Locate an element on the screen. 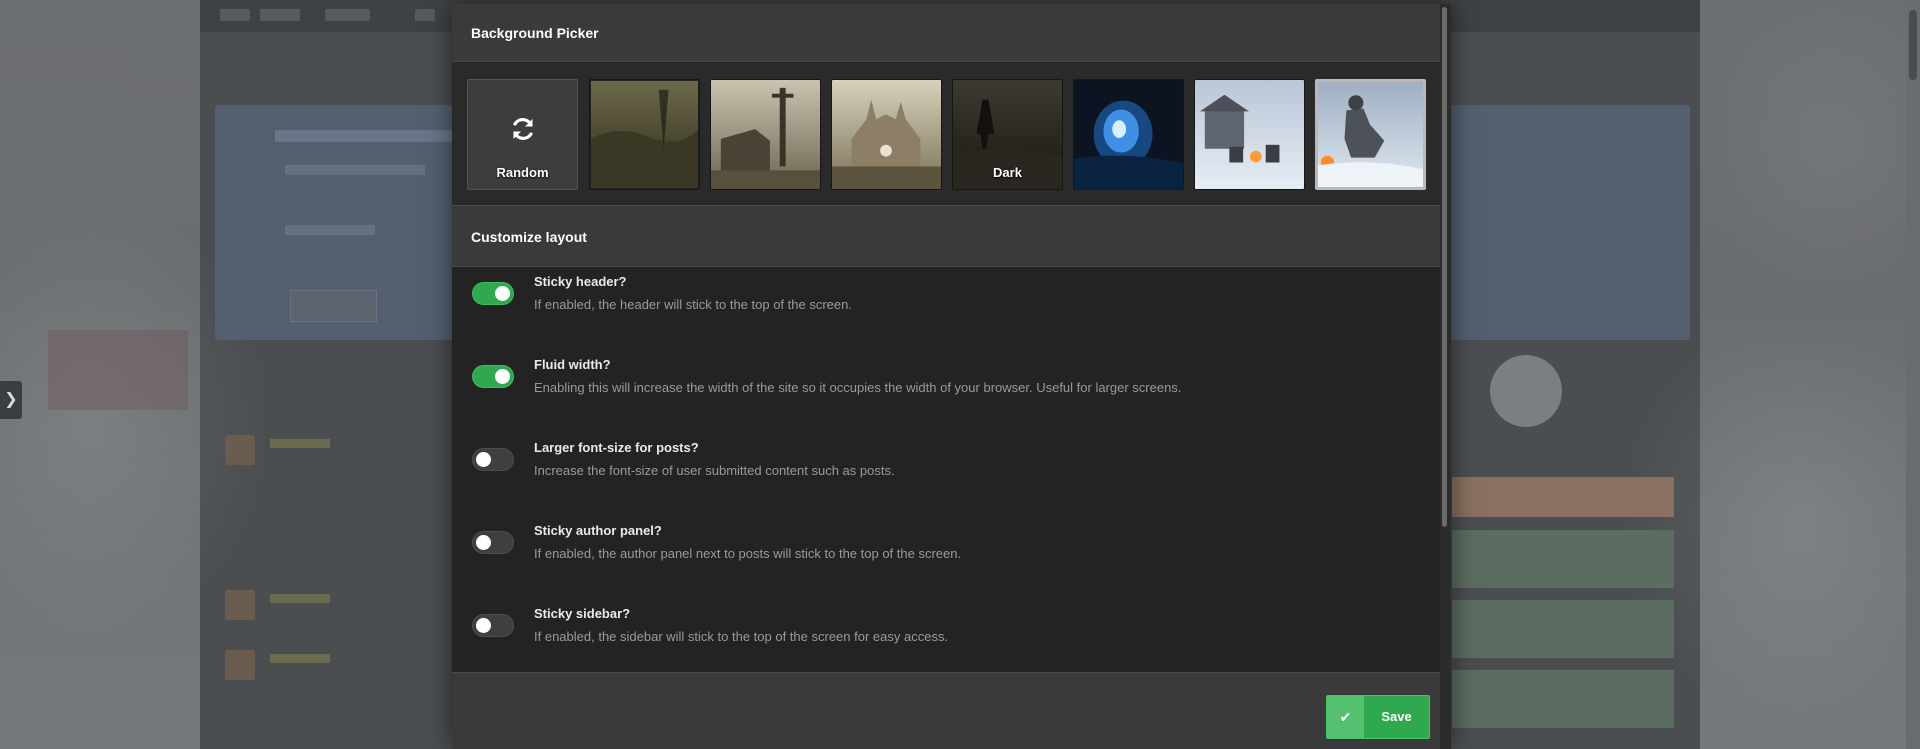 The image size is (1920, 749). chevron-right-icon: ❯ is located at coordinates (11, 399).